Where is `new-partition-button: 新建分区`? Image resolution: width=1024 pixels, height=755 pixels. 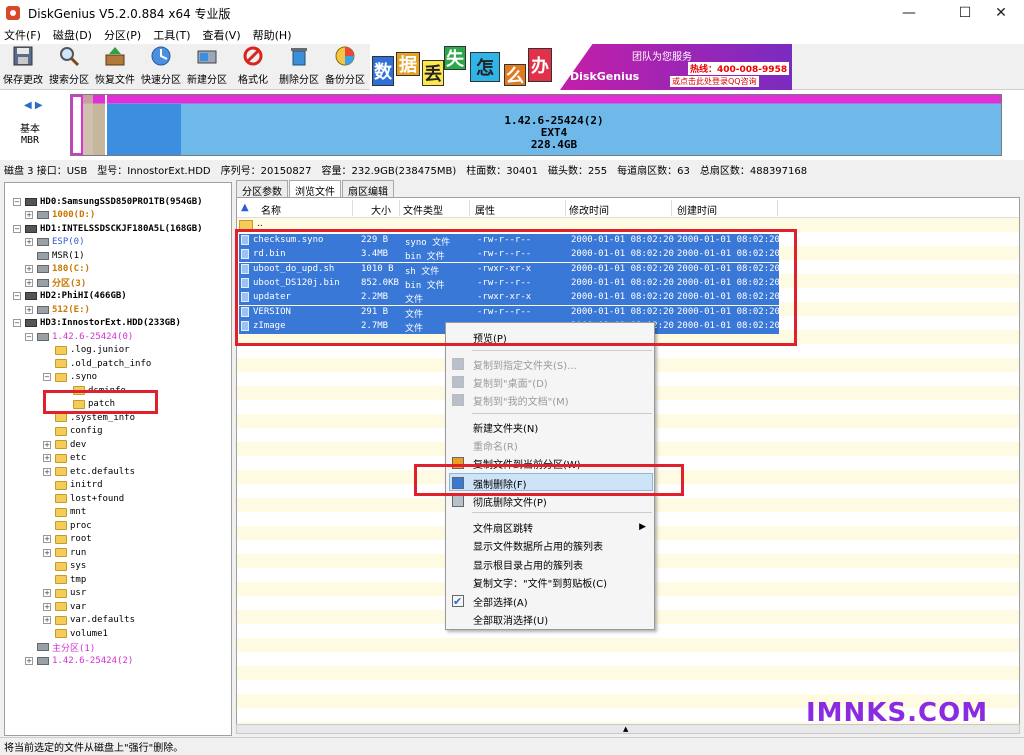
new-partition-button: 新建分区 is located at coordinates (207, 67).